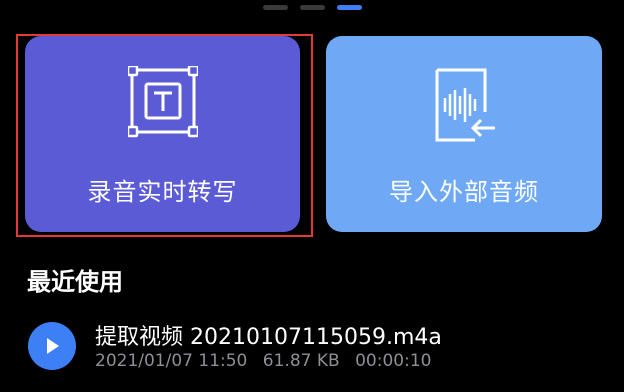 The height and width of the screenshot is (392, 624). Describe the element at coordinates (301, 361) in the screenshot. I see `recent-file-size: 61.87 KB` at that location.